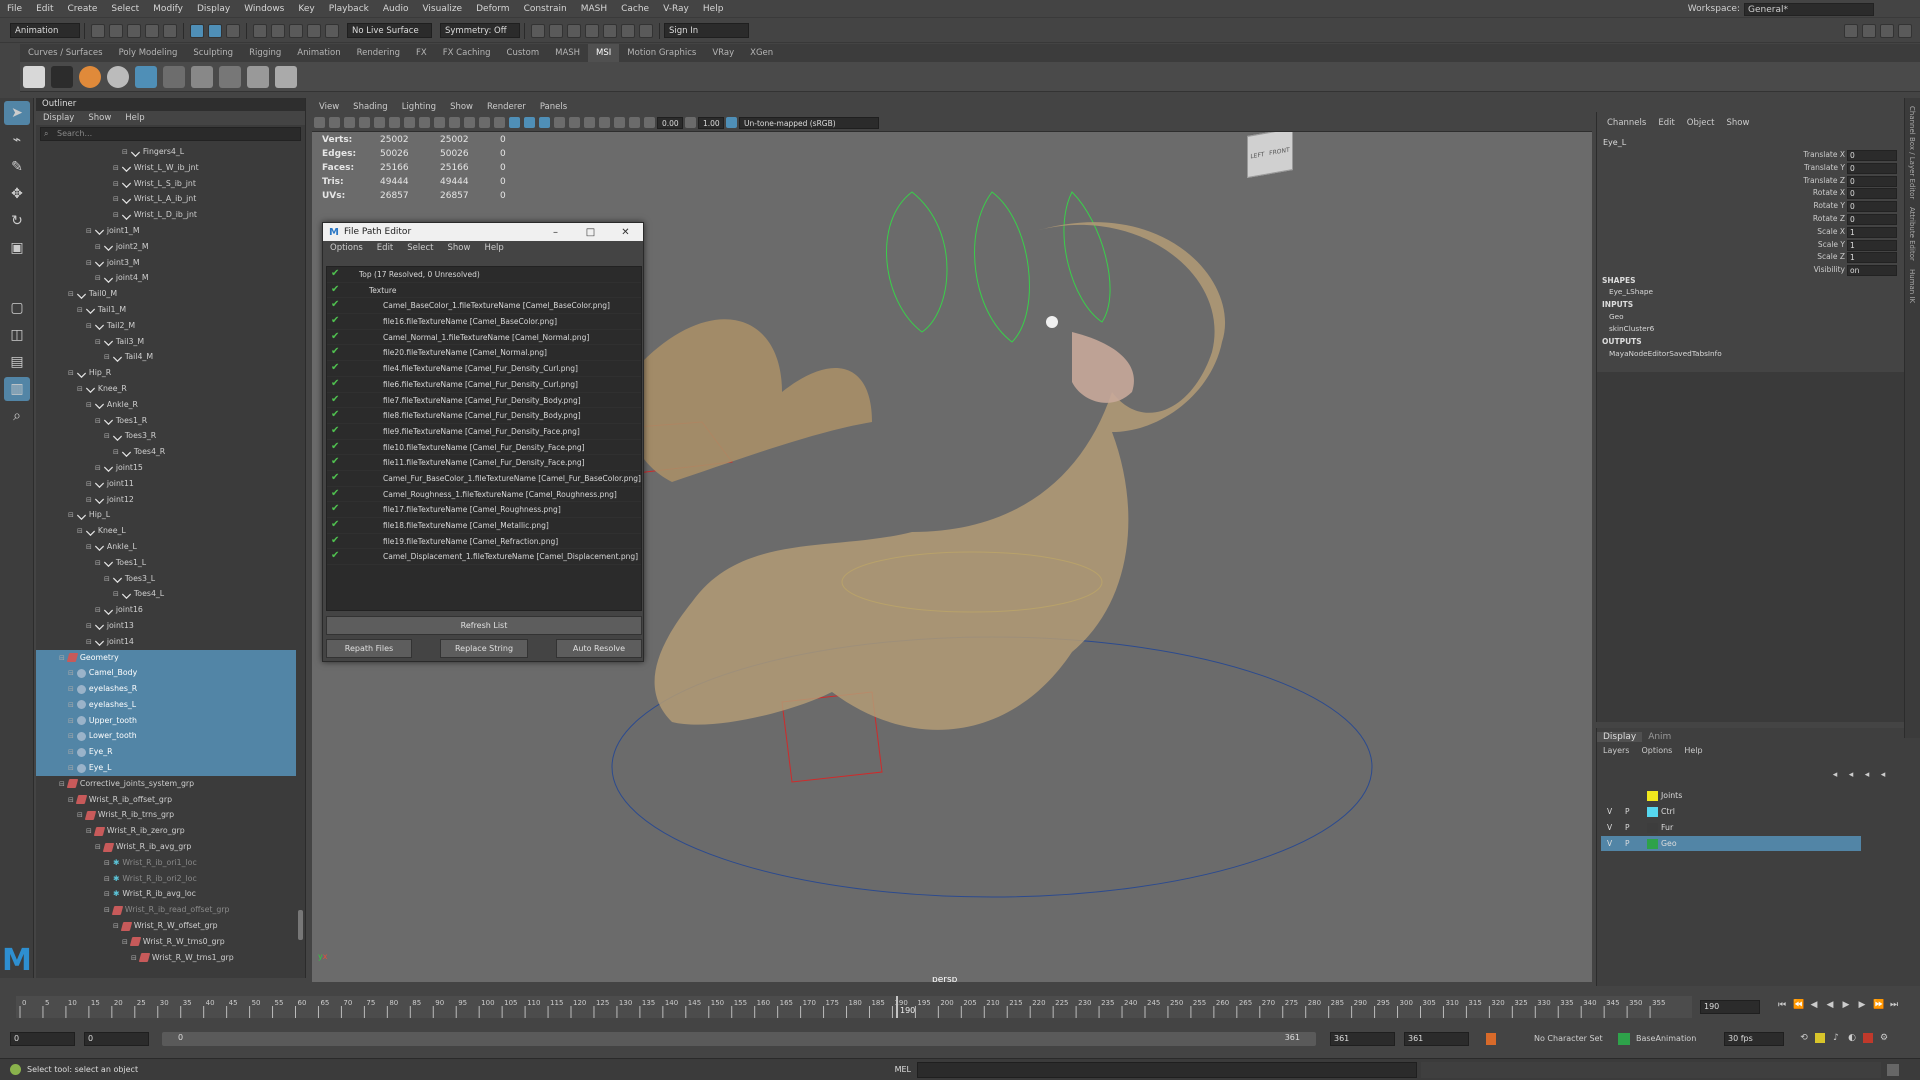  What do you see at coordinates (1817, 168) in the screenshot?
I see `channel-attr-row: Translate Y0` at bounding box center [1817, 168].